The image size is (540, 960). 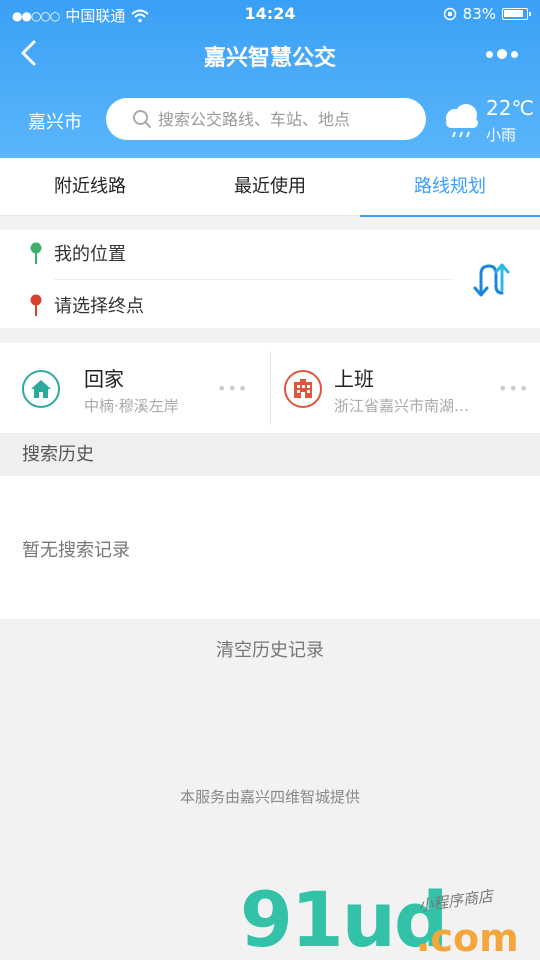 I want to click on office-building-icon, so click(x=303, y=389).